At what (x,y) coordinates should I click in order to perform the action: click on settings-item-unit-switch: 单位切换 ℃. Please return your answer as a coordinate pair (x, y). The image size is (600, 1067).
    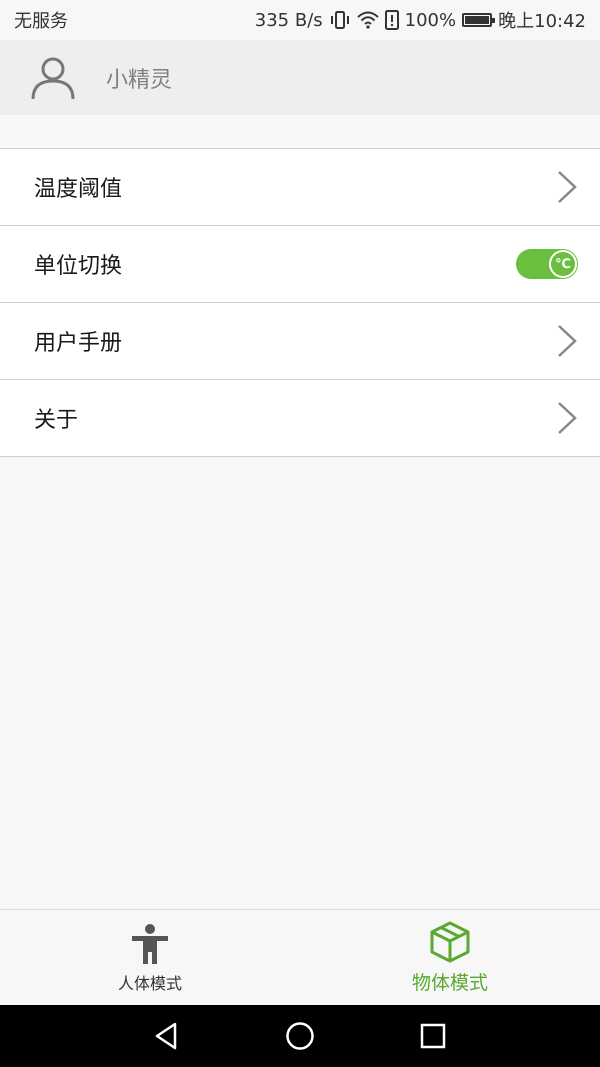
    Looking at the image, I should click on (300, 264).